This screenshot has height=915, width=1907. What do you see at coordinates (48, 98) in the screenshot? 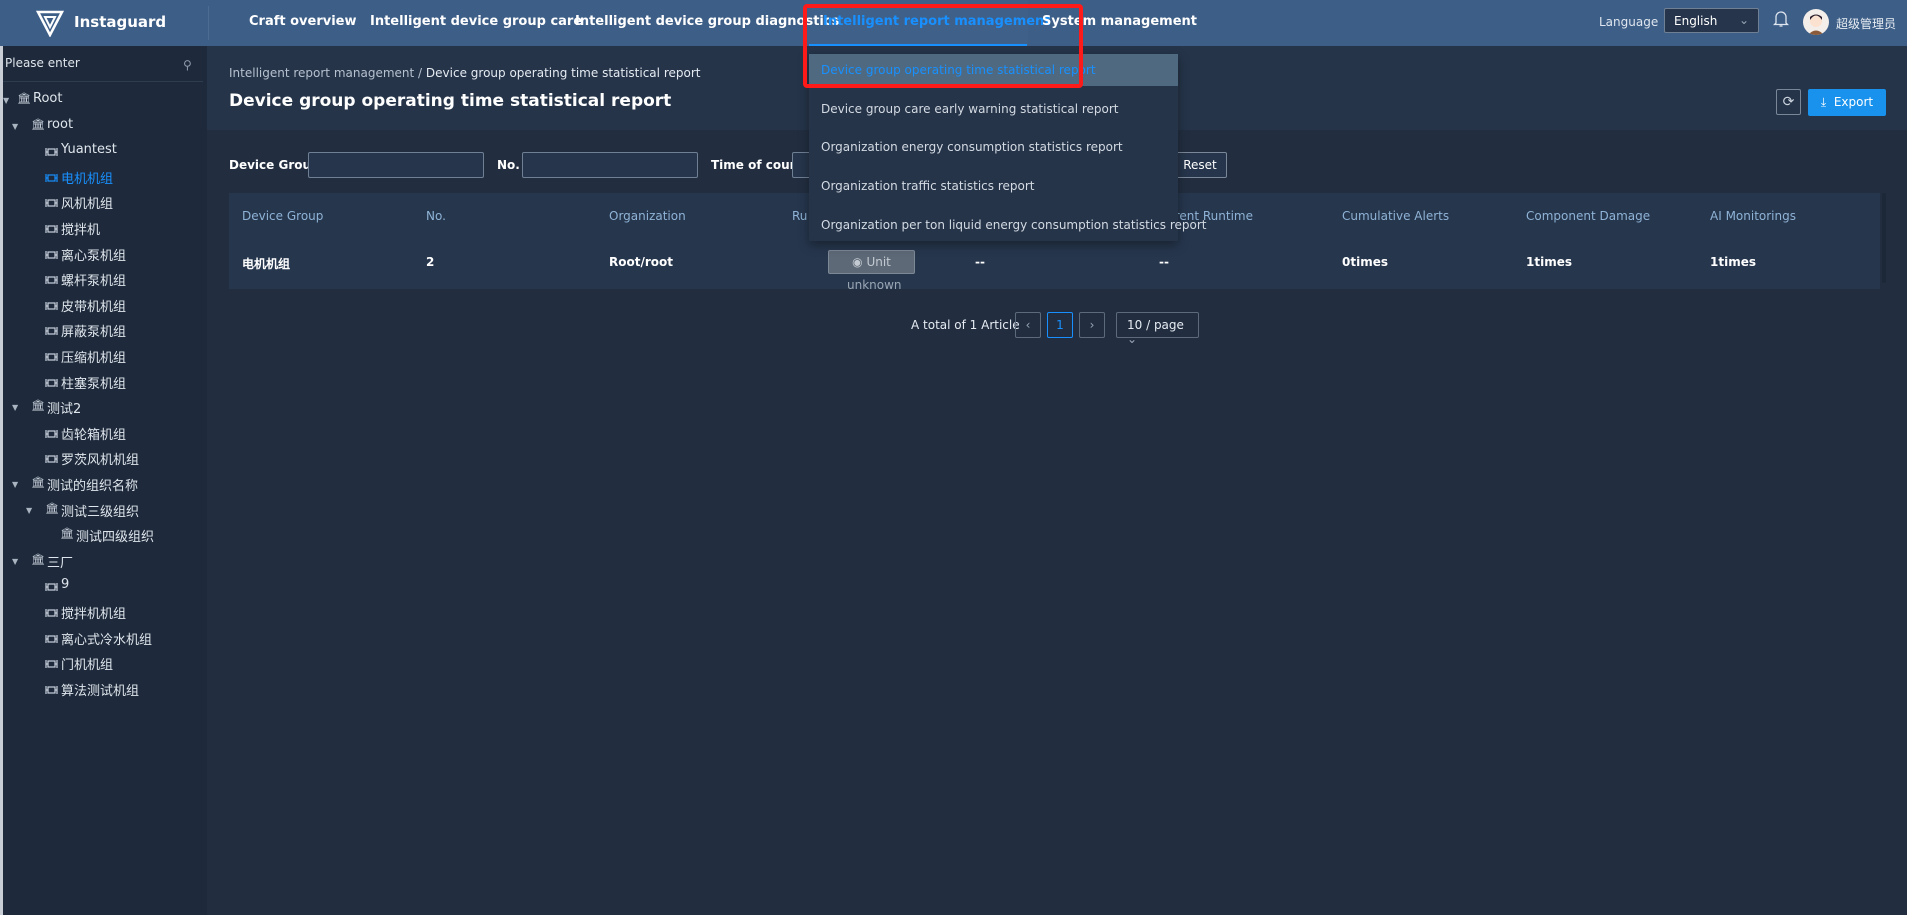
I see `tree-node-label: Root` at bounding box center [48, 98].